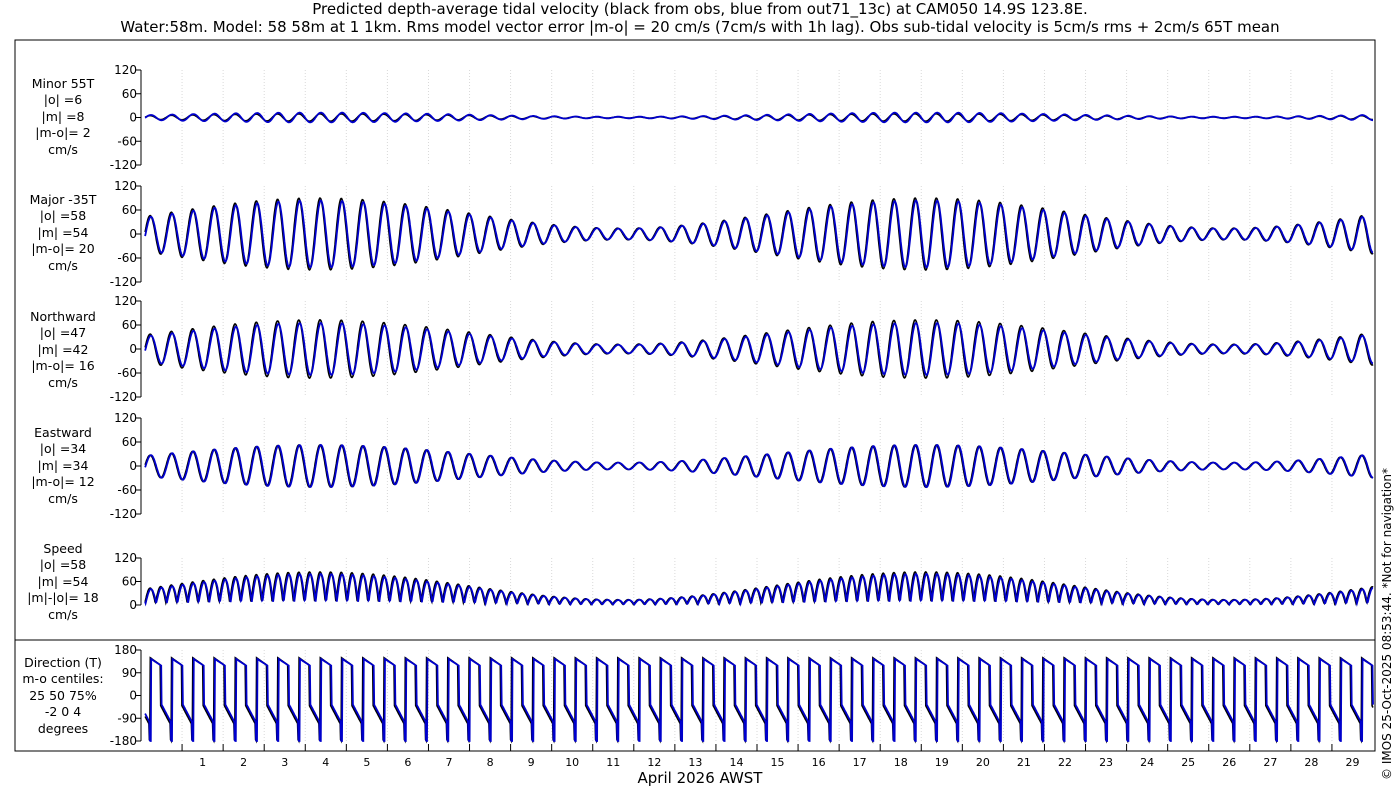 This screenshot has width=1400, height=800. What do you see at coordinates (366, 762) in the screenshot?
I see `x-tick-label: 5` at bounding box center [366, 762].